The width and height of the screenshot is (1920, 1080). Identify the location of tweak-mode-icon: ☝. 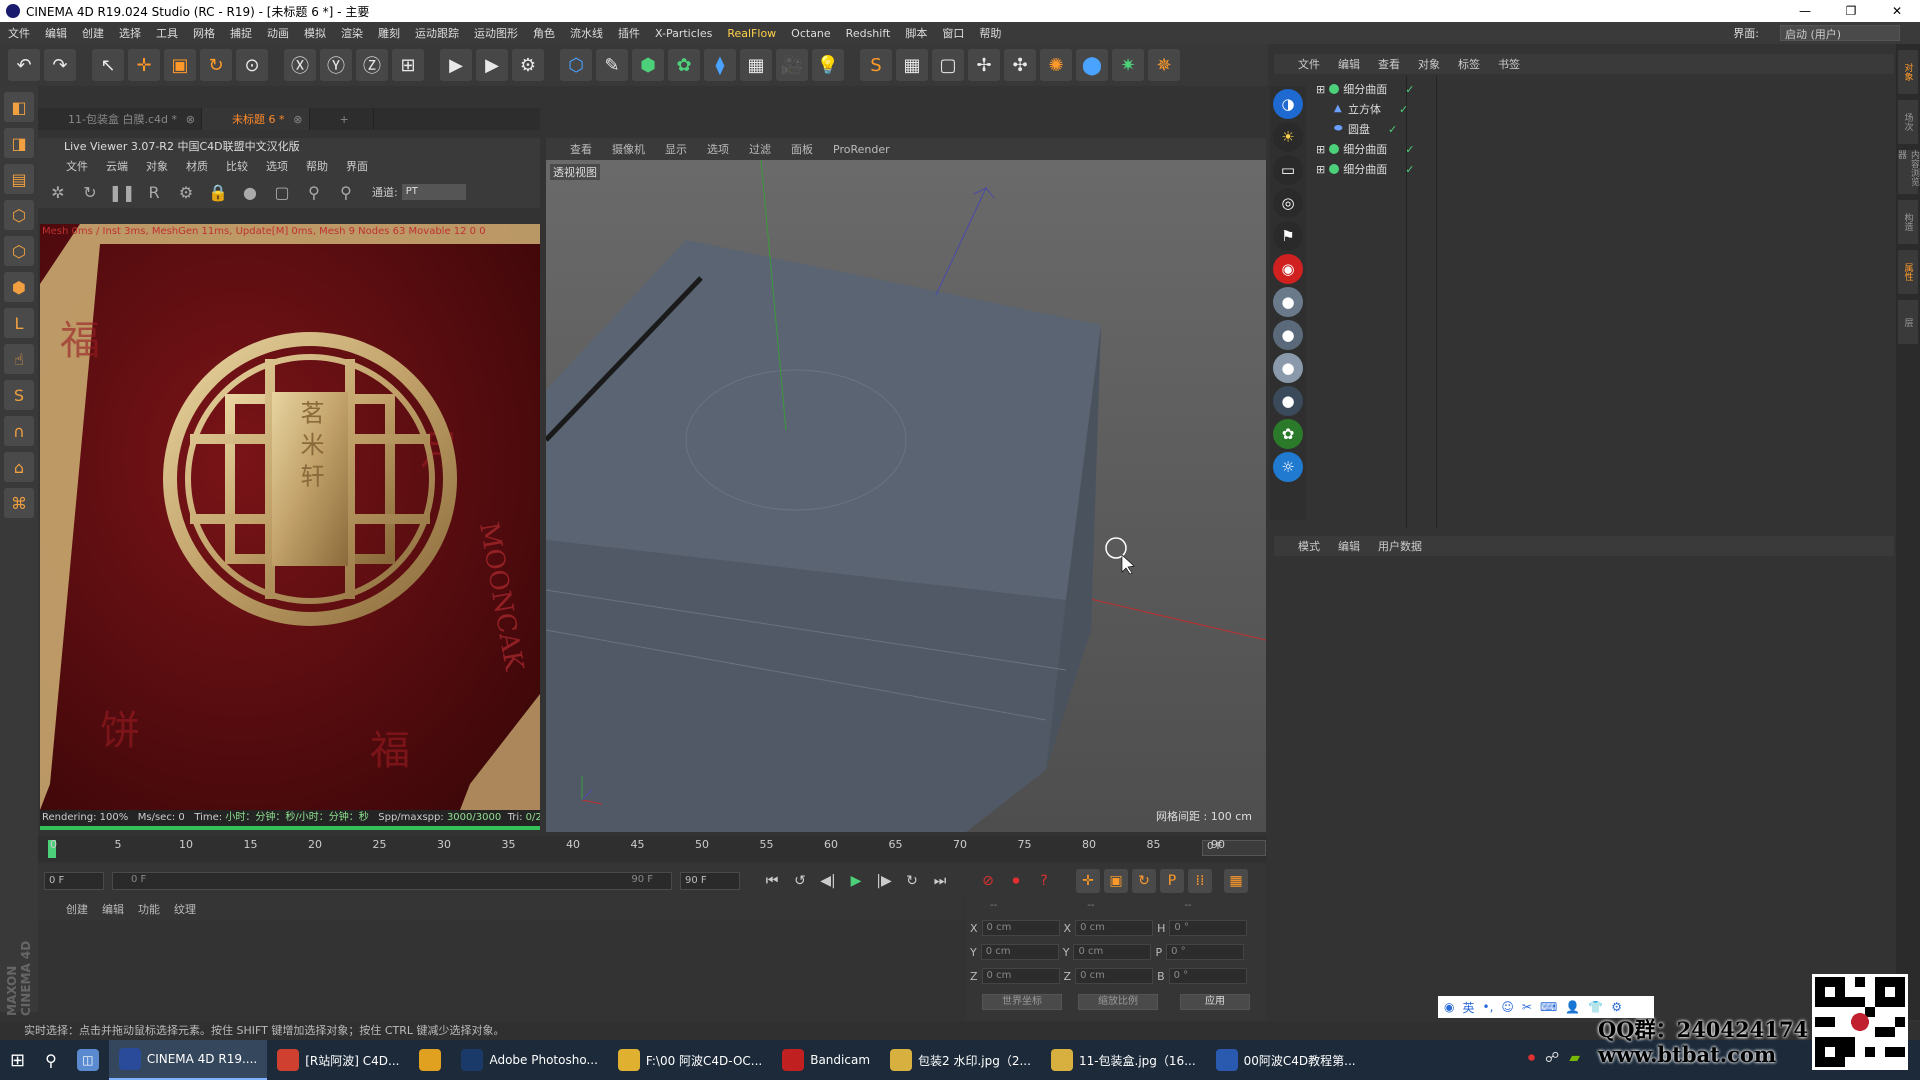
(19, 359).